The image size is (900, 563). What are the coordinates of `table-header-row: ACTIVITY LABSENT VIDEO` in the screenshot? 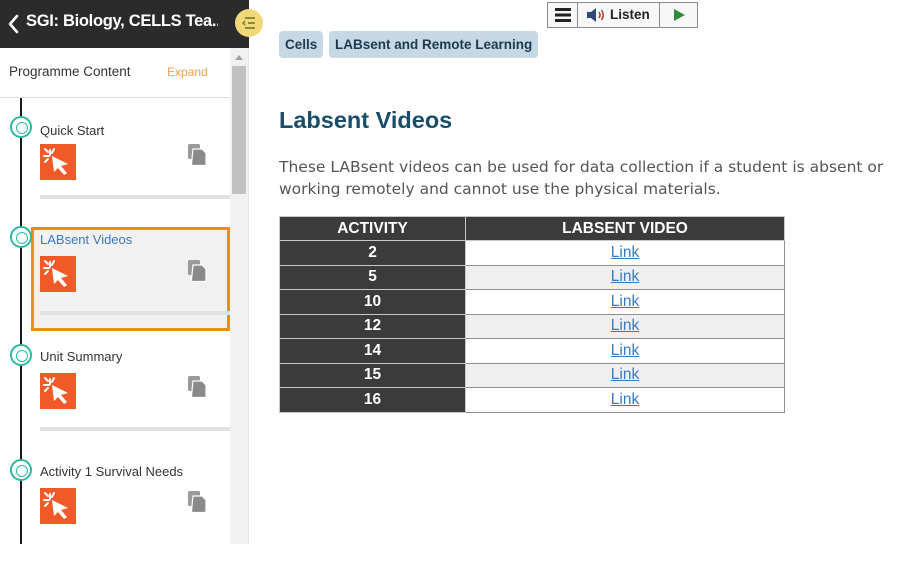 It's located at (532, 228).